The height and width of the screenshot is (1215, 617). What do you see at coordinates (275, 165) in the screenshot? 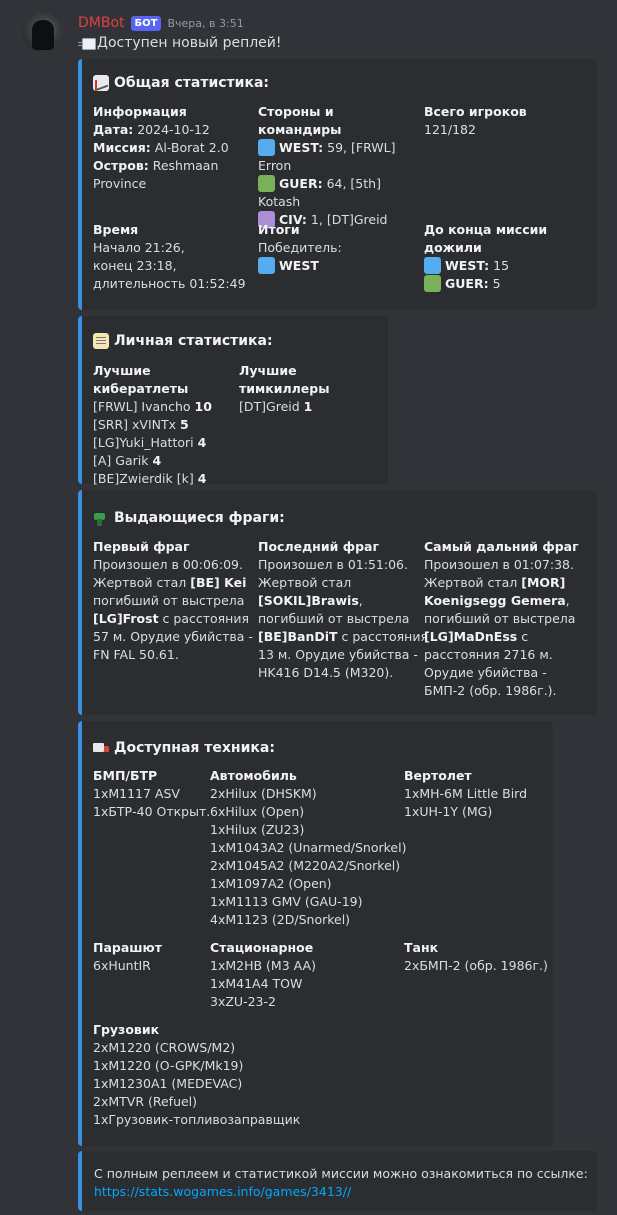
I see `west-commander: Erron` at bounding box center [275, 165].